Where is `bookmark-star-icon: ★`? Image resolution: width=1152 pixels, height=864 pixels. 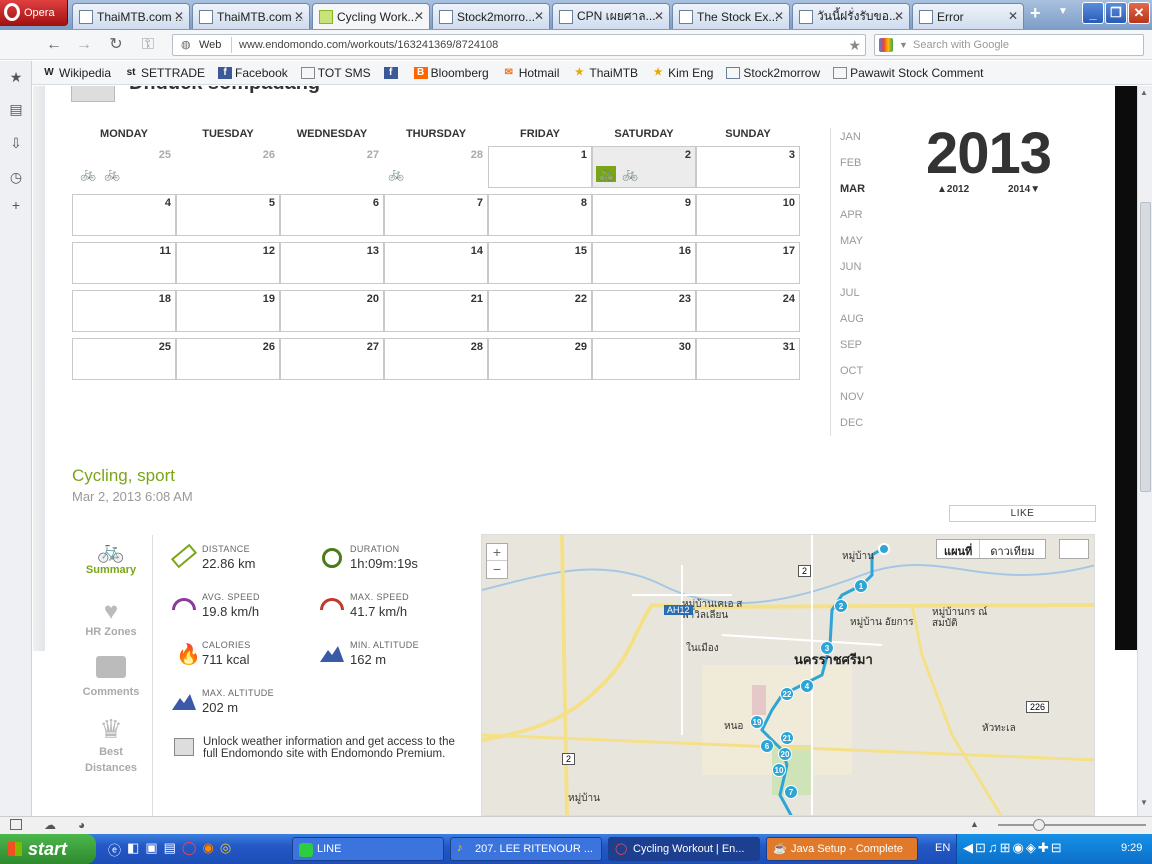
bookmark-star-icon: ★ is located at coordinates (854, 45).